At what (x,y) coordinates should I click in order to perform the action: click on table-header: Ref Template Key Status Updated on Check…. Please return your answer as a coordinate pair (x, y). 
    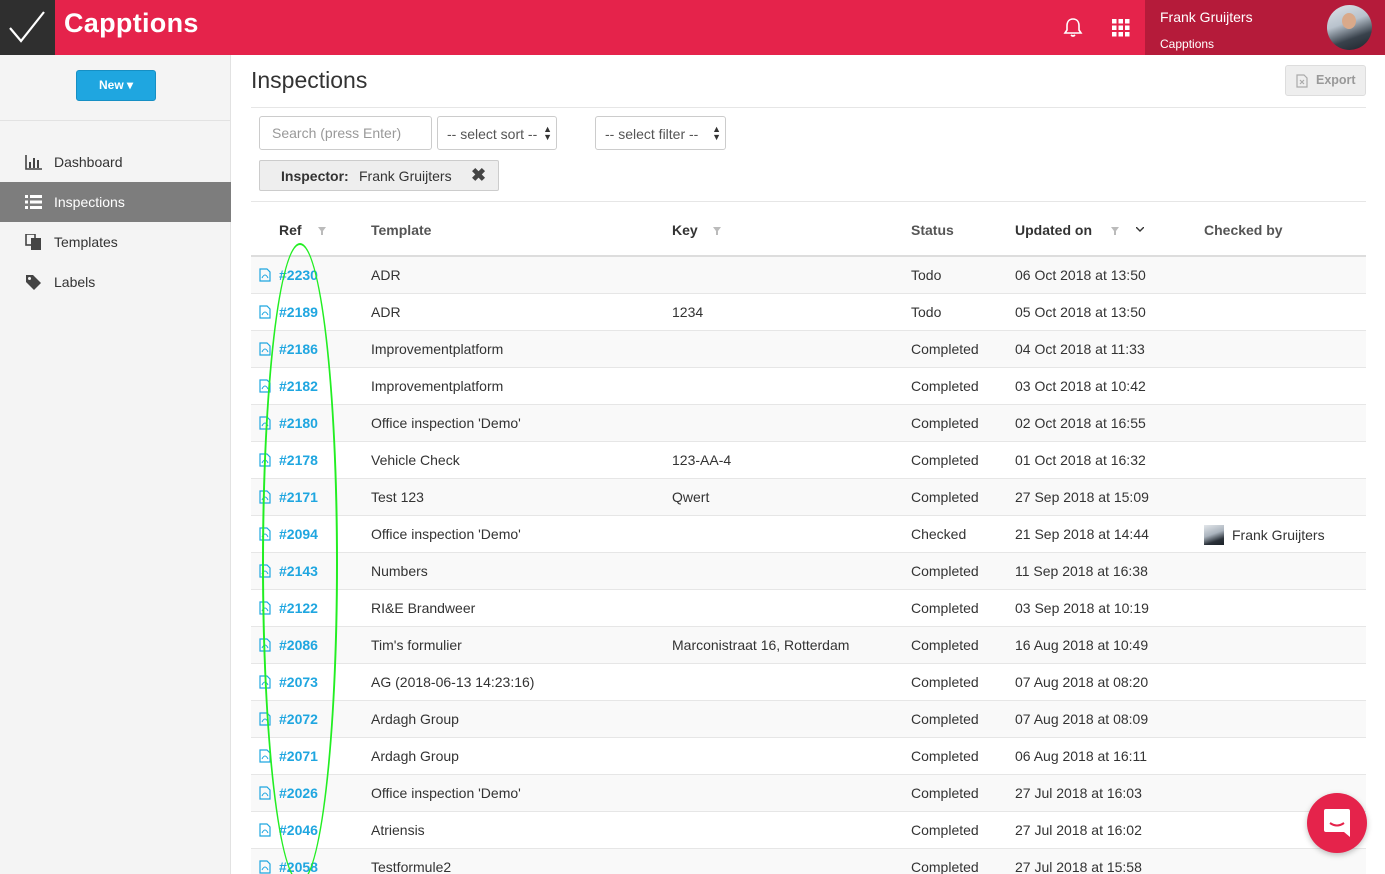
    Looking at the image, I should click on (808, 234).